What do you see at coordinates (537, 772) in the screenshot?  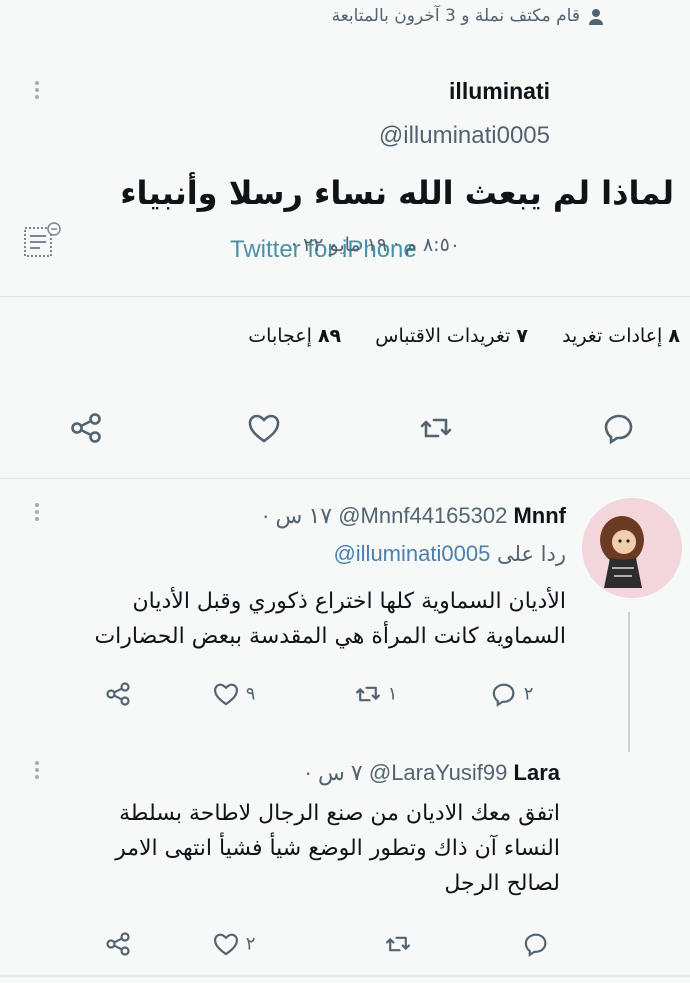 I see `reply-author: Lara` at bounding box center [537, 772].